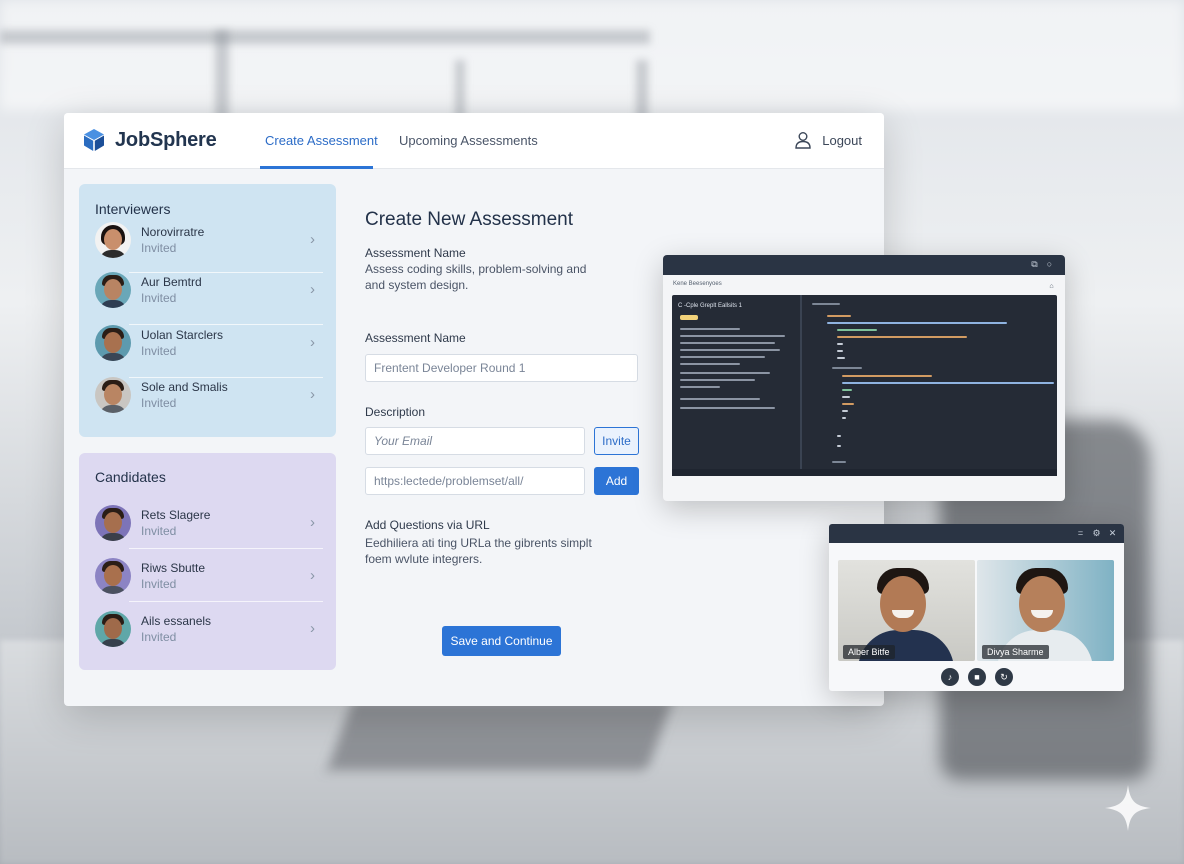 The width and height of the screenshot is (1184, 864). Describe the element at coordinates (94, 140) in the screenshot. I see `cube-logo-icon` at that location.